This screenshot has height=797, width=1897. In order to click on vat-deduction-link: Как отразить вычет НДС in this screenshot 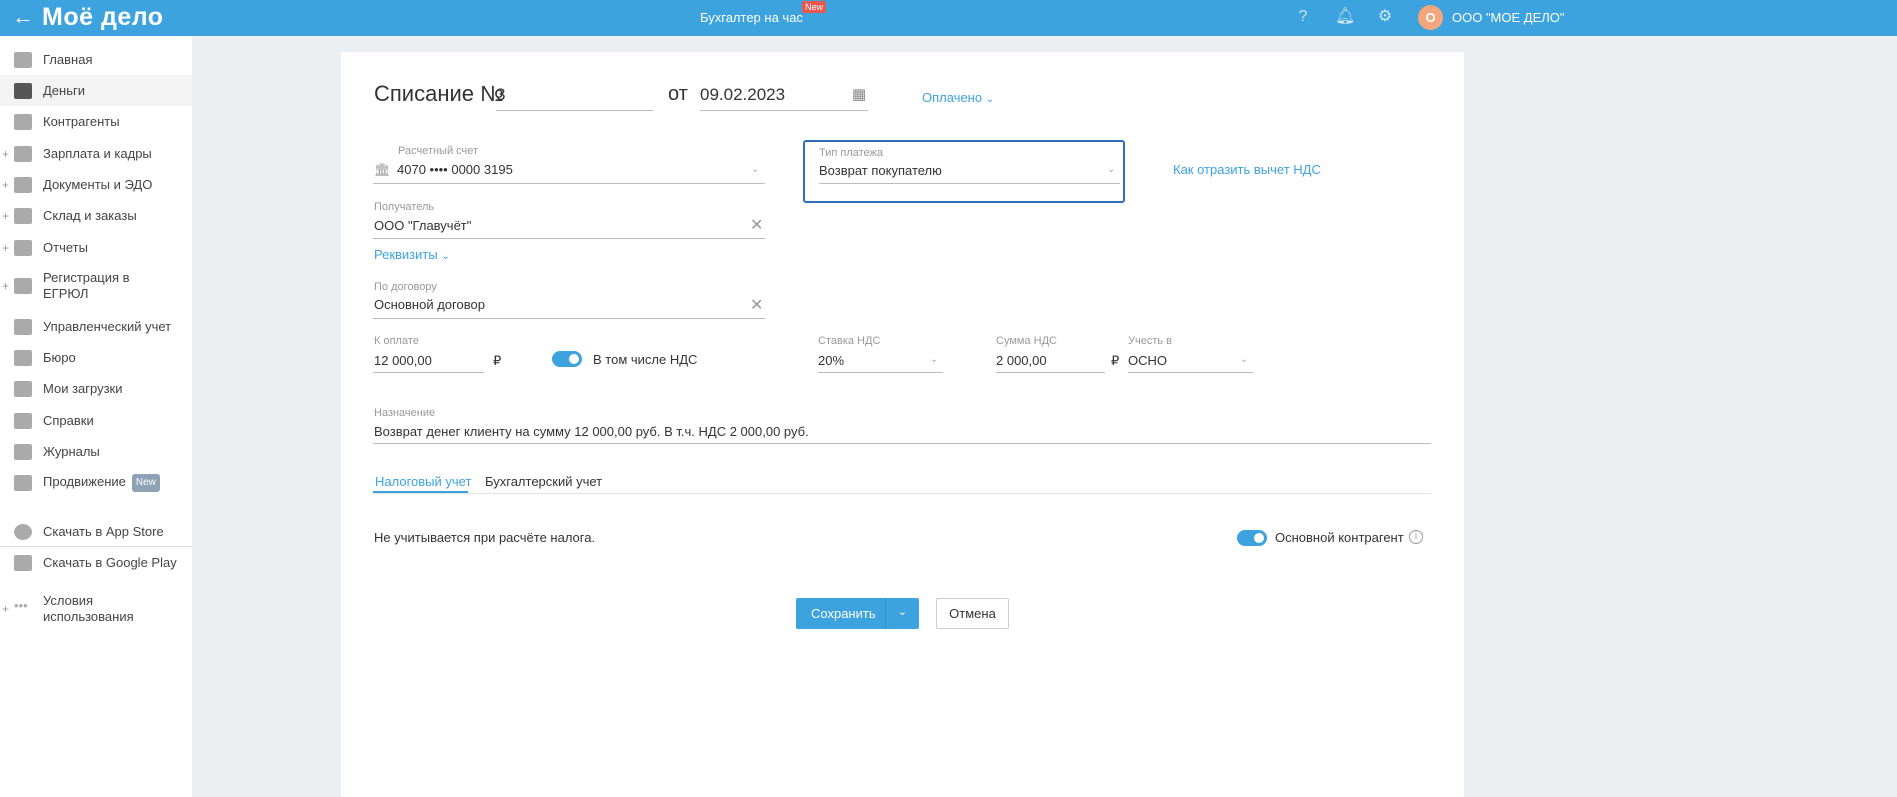, I will do `click(1247, 169)`.